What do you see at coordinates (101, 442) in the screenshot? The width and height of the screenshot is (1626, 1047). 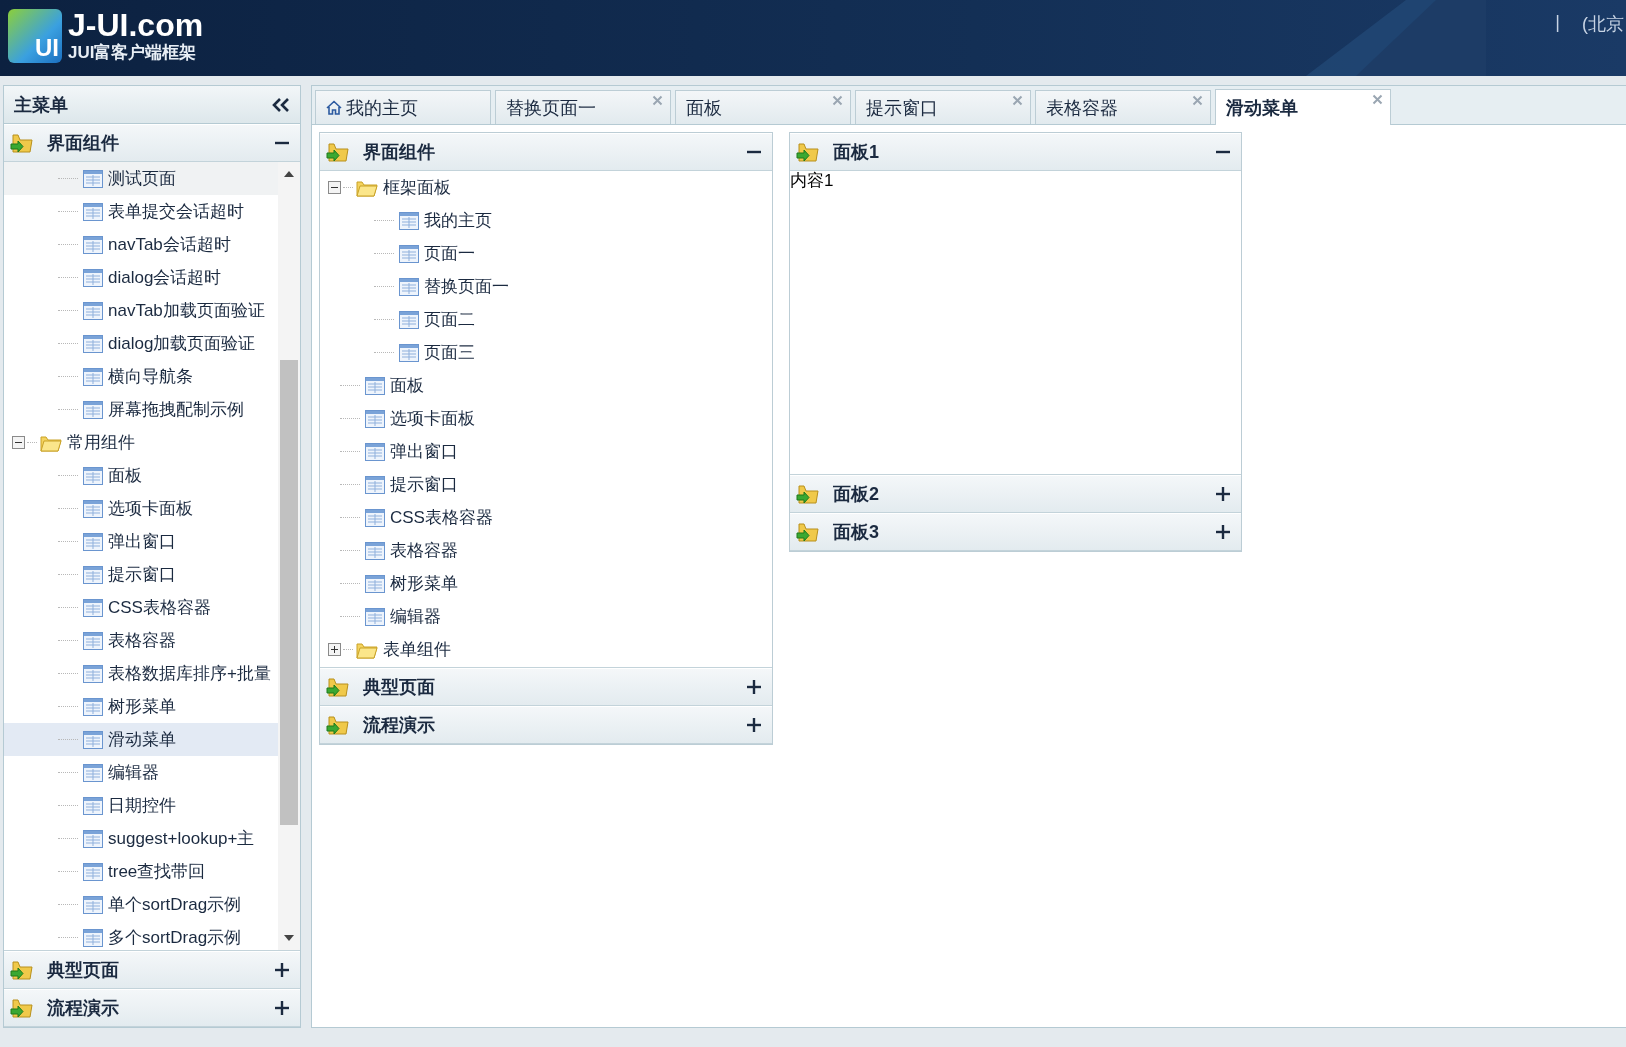 I see `tree-item: 常用组件` at bounding box center [101, 442].